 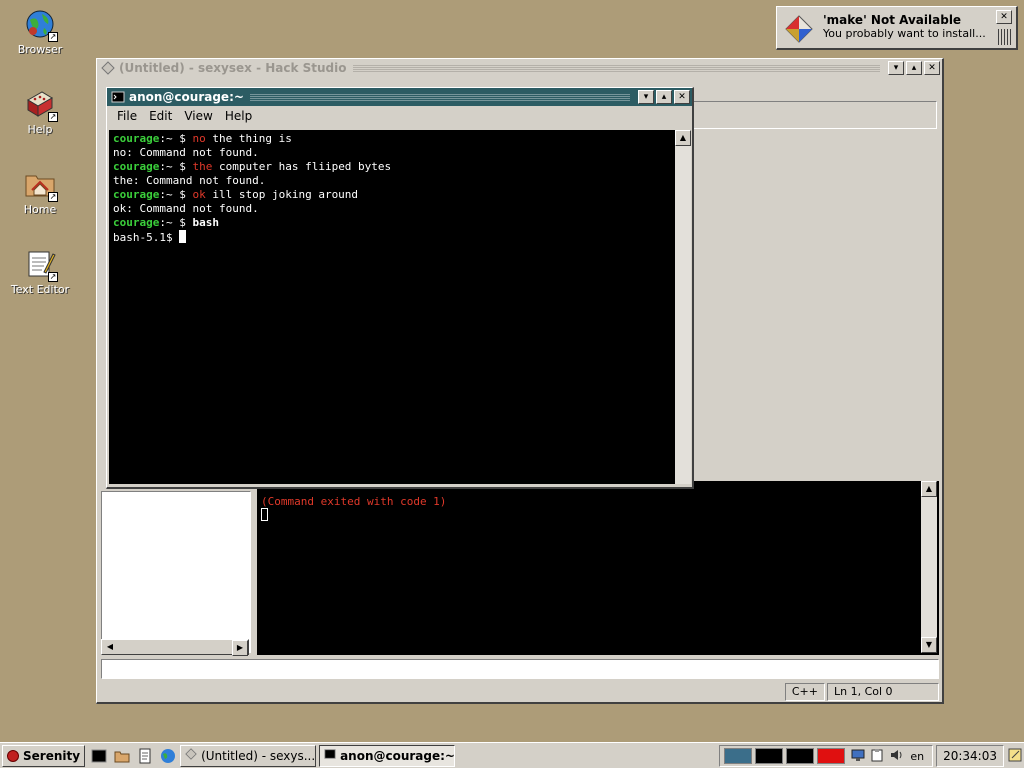 I want to click on quicklaunch-browser-icon, so click(x=168, y=756).